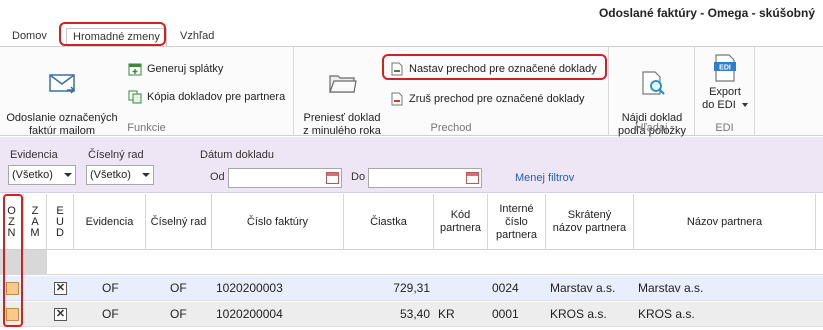 The height and width of the screenshot is (330, 823). What do you see at coordinates (397, 99) in the screenshot?
I see `document-remove-icon` at bounding box center [397, 99].